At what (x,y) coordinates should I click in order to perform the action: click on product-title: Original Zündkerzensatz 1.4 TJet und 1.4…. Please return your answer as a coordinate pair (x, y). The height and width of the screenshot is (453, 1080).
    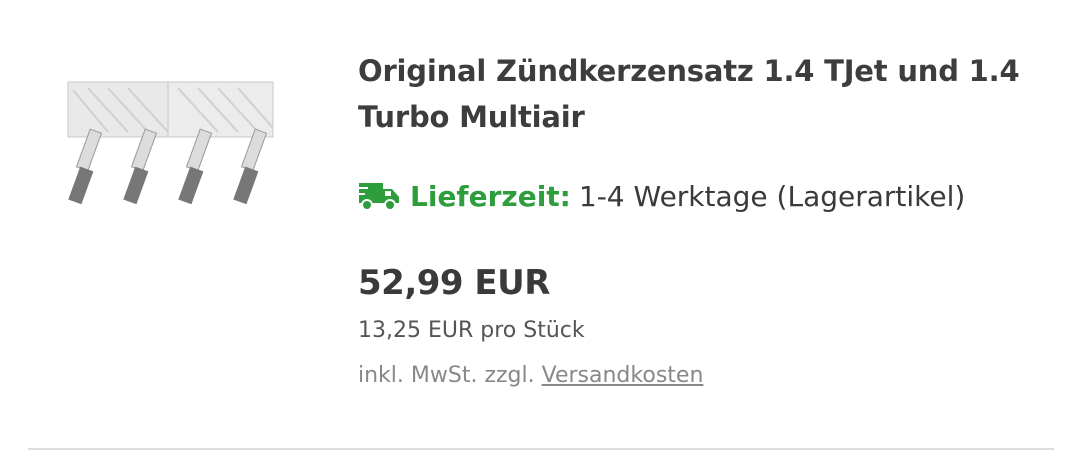
    Looking at the image, I should click on (698, 94).